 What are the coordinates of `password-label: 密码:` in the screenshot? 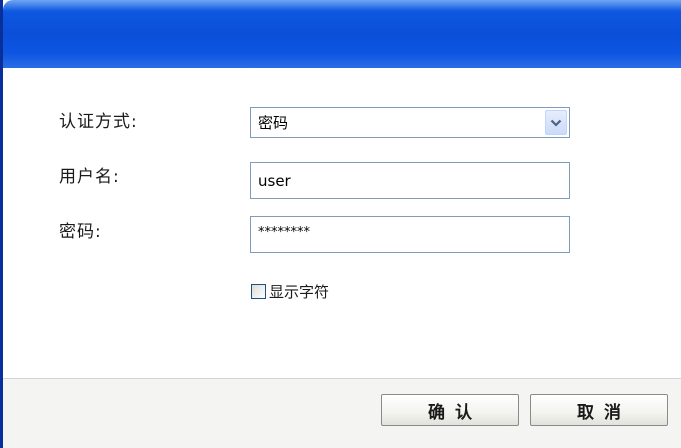 It's located at (80, 232).